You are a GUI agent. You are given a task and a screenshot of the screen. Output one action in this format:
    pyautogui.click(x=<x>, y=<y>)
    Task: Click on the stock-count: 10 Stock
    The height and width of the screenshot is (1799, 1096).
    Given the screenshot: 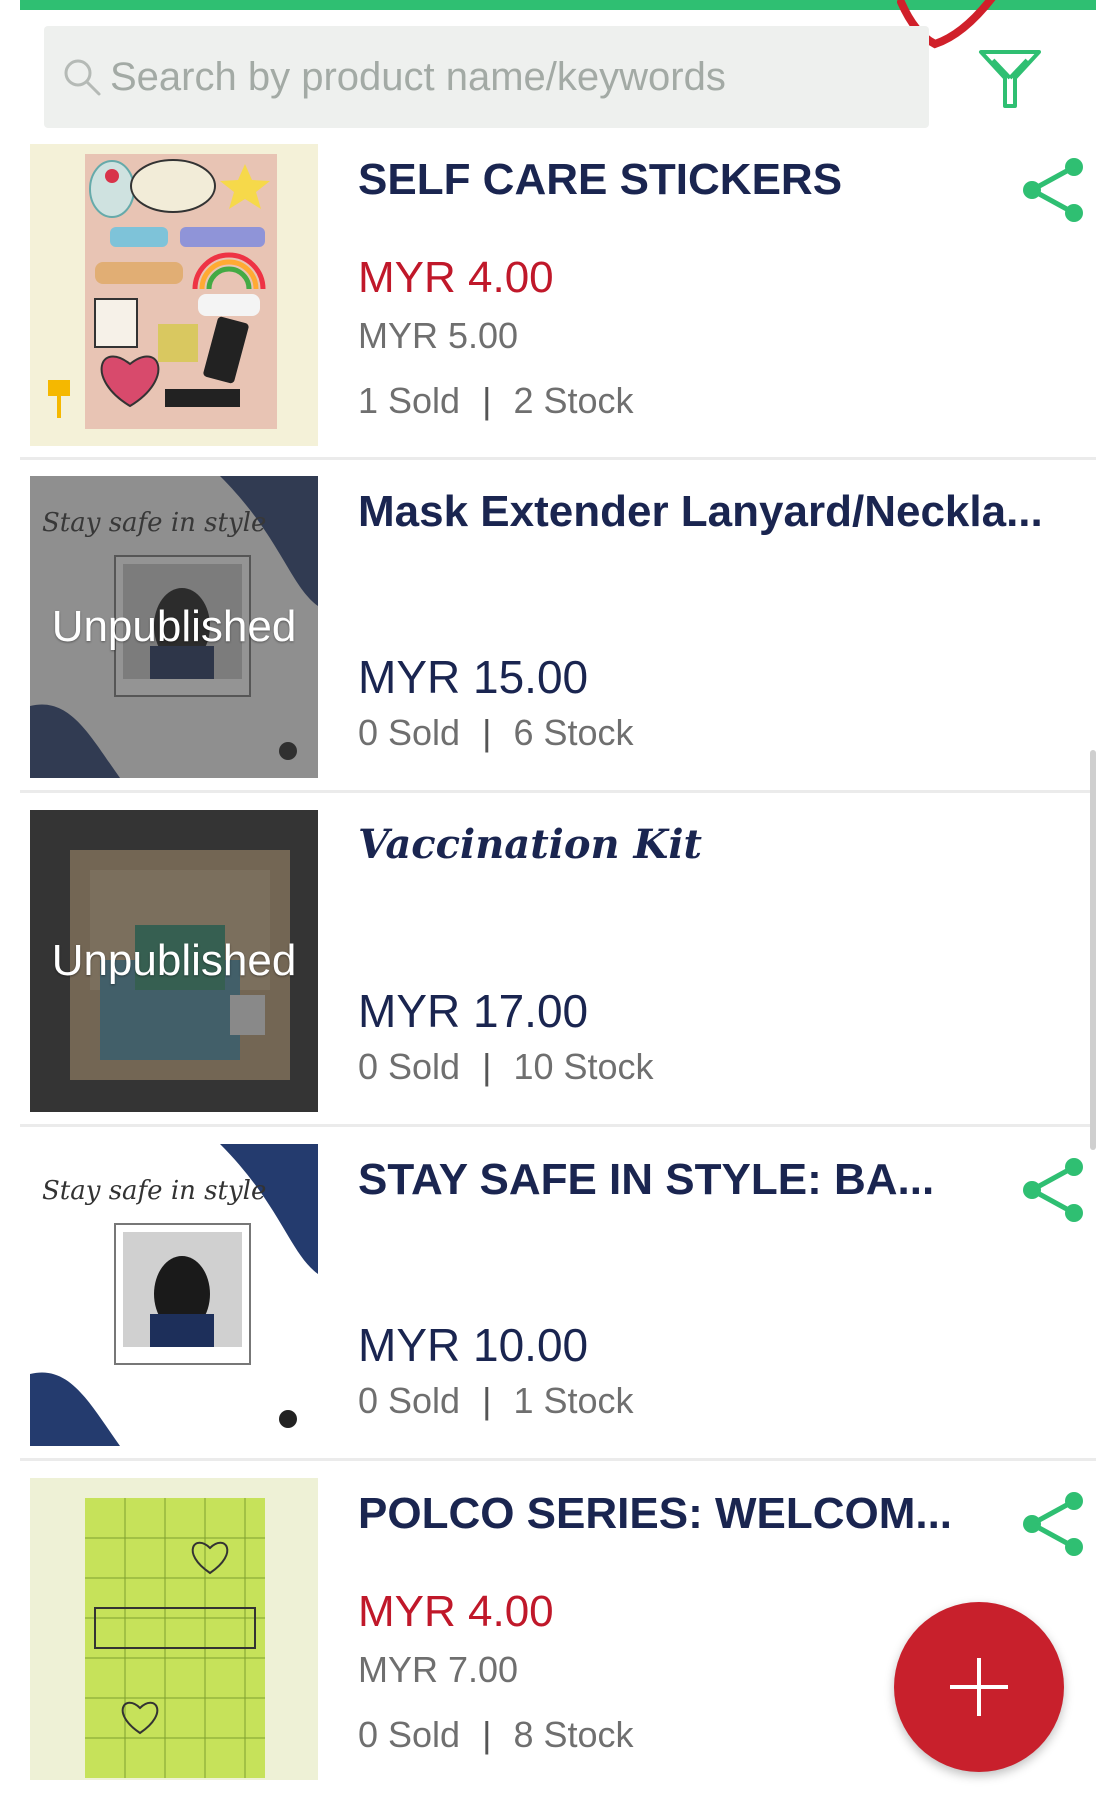 What is the action you would take?
    pyautogui.click(x=583, y=1066)
    